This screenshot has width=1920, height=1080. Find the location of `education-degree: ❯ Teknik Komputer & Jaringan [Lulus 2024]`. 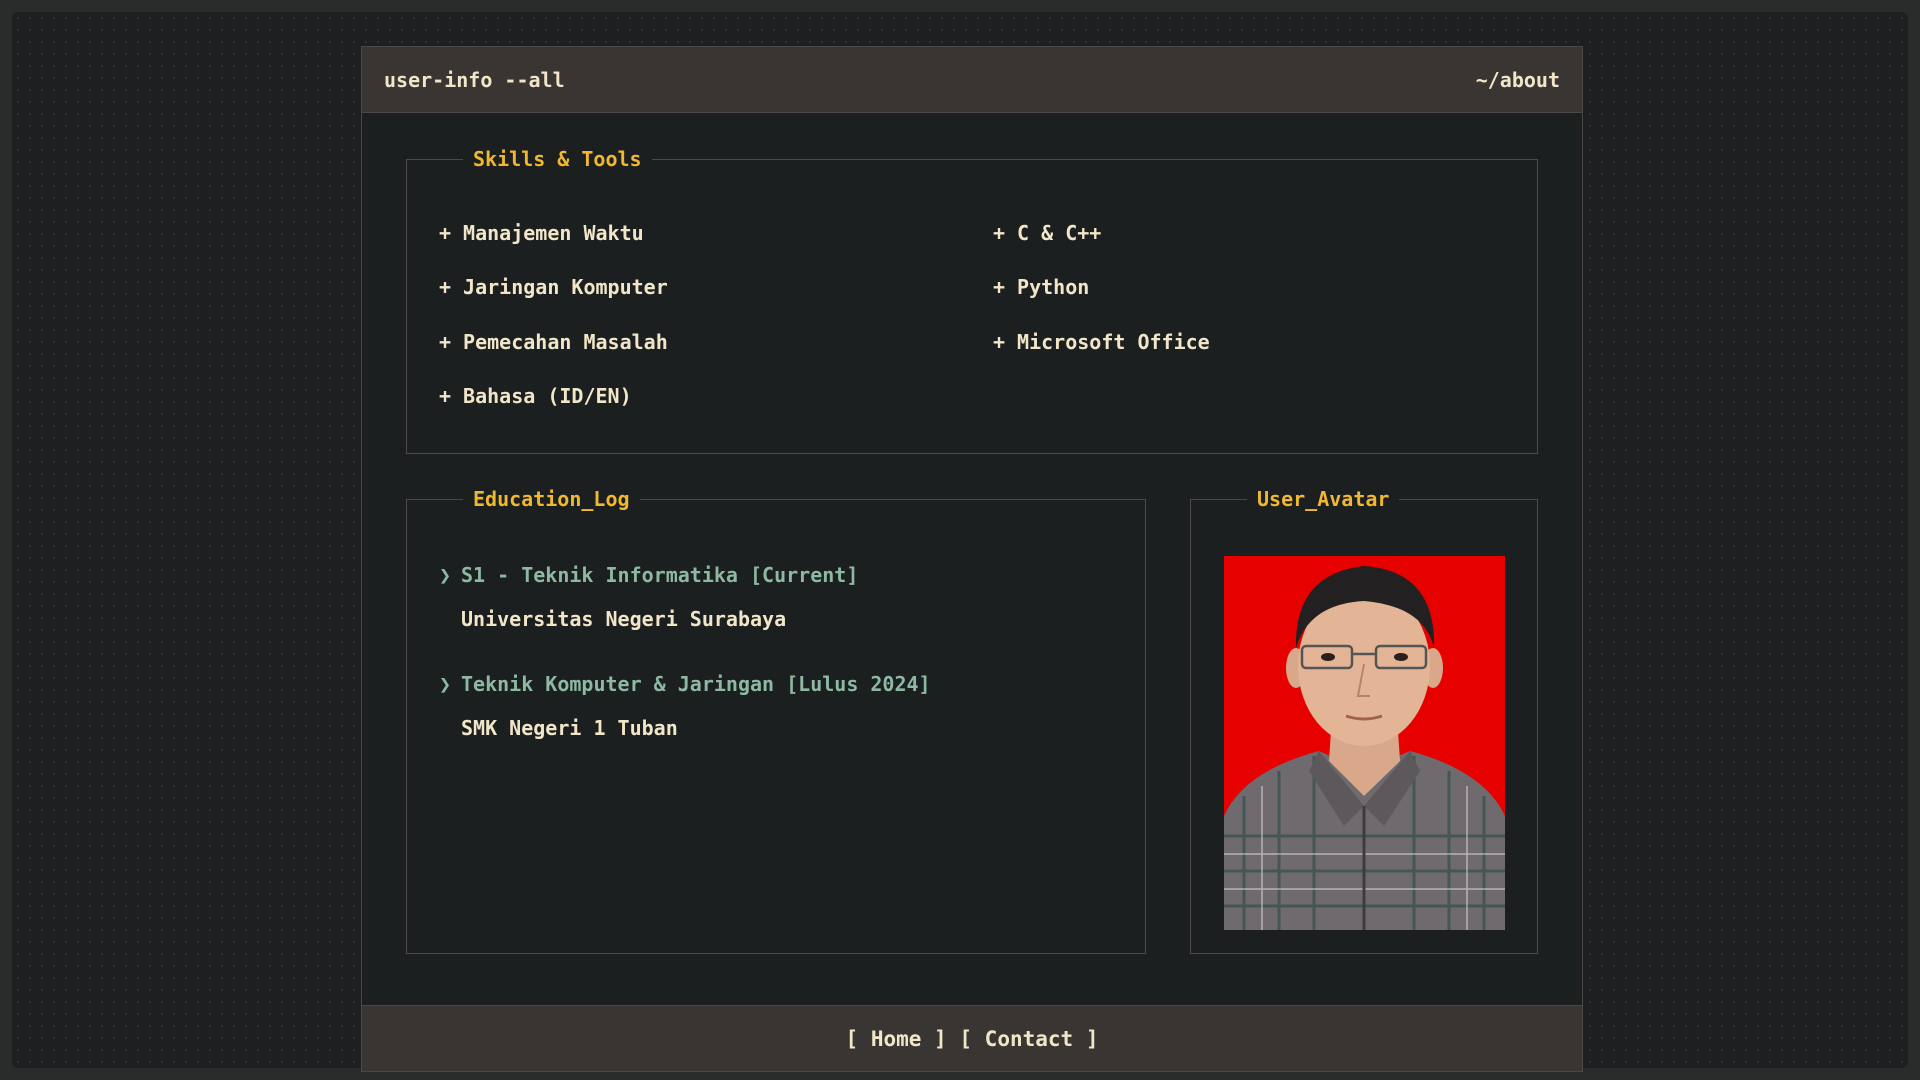

education-degree: ❯ Teknik Komputer & Jaringan [Lulus 2024] is located at coordinates (685, 684).